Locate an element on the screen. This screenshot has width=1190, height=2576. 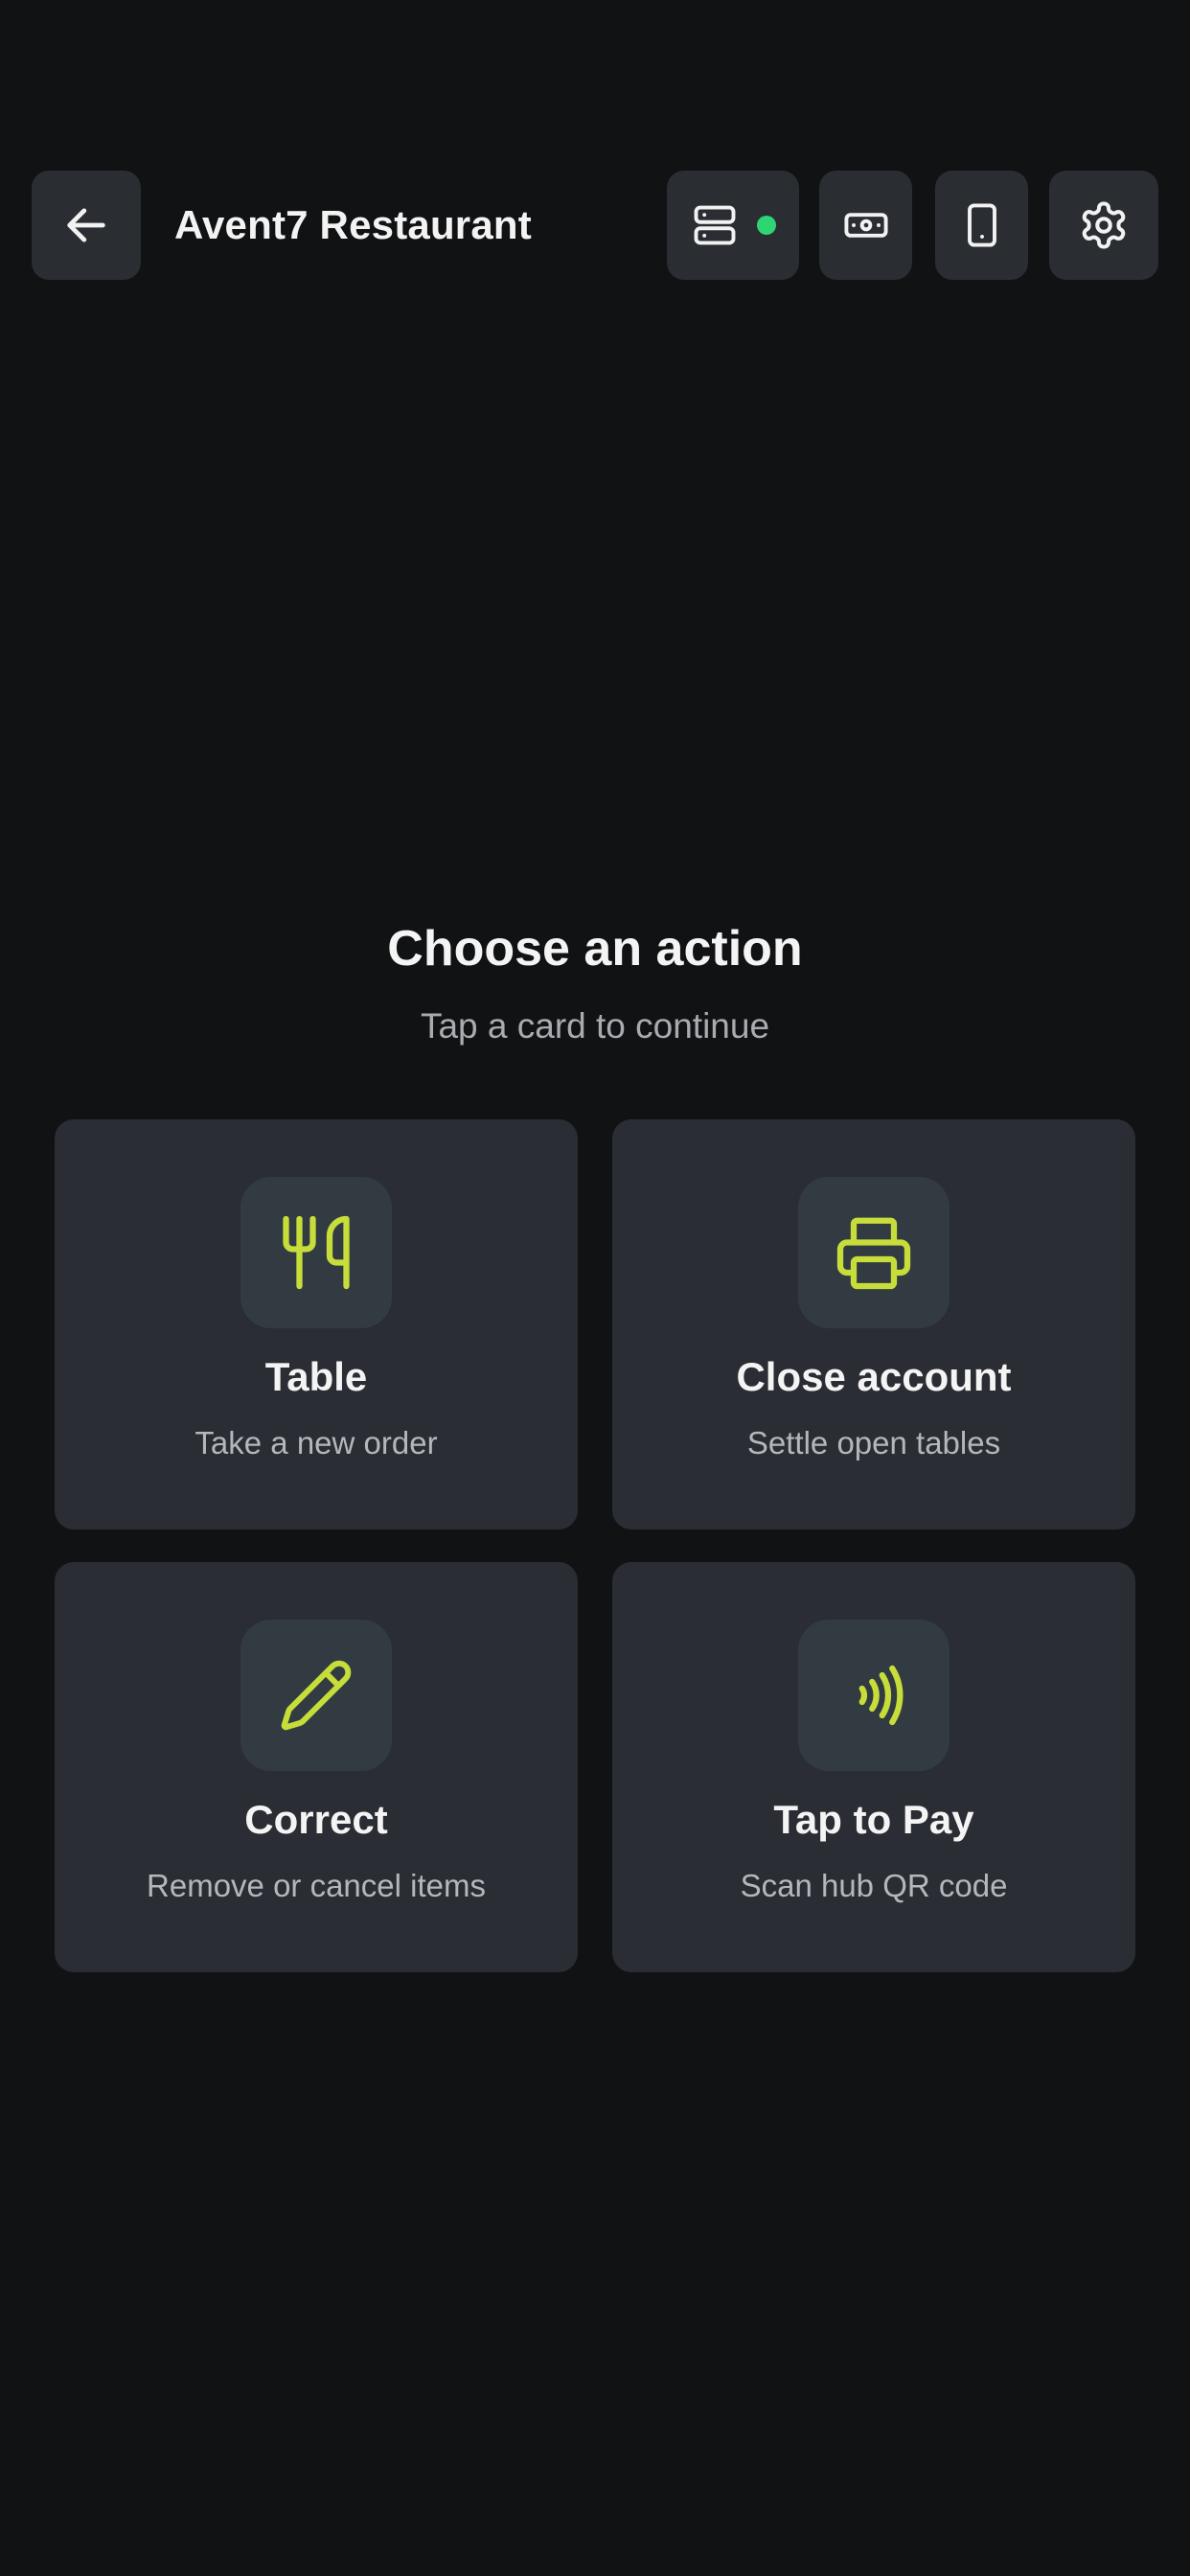
card-title: Tap to Pay is located at coordinates (873, 1819).